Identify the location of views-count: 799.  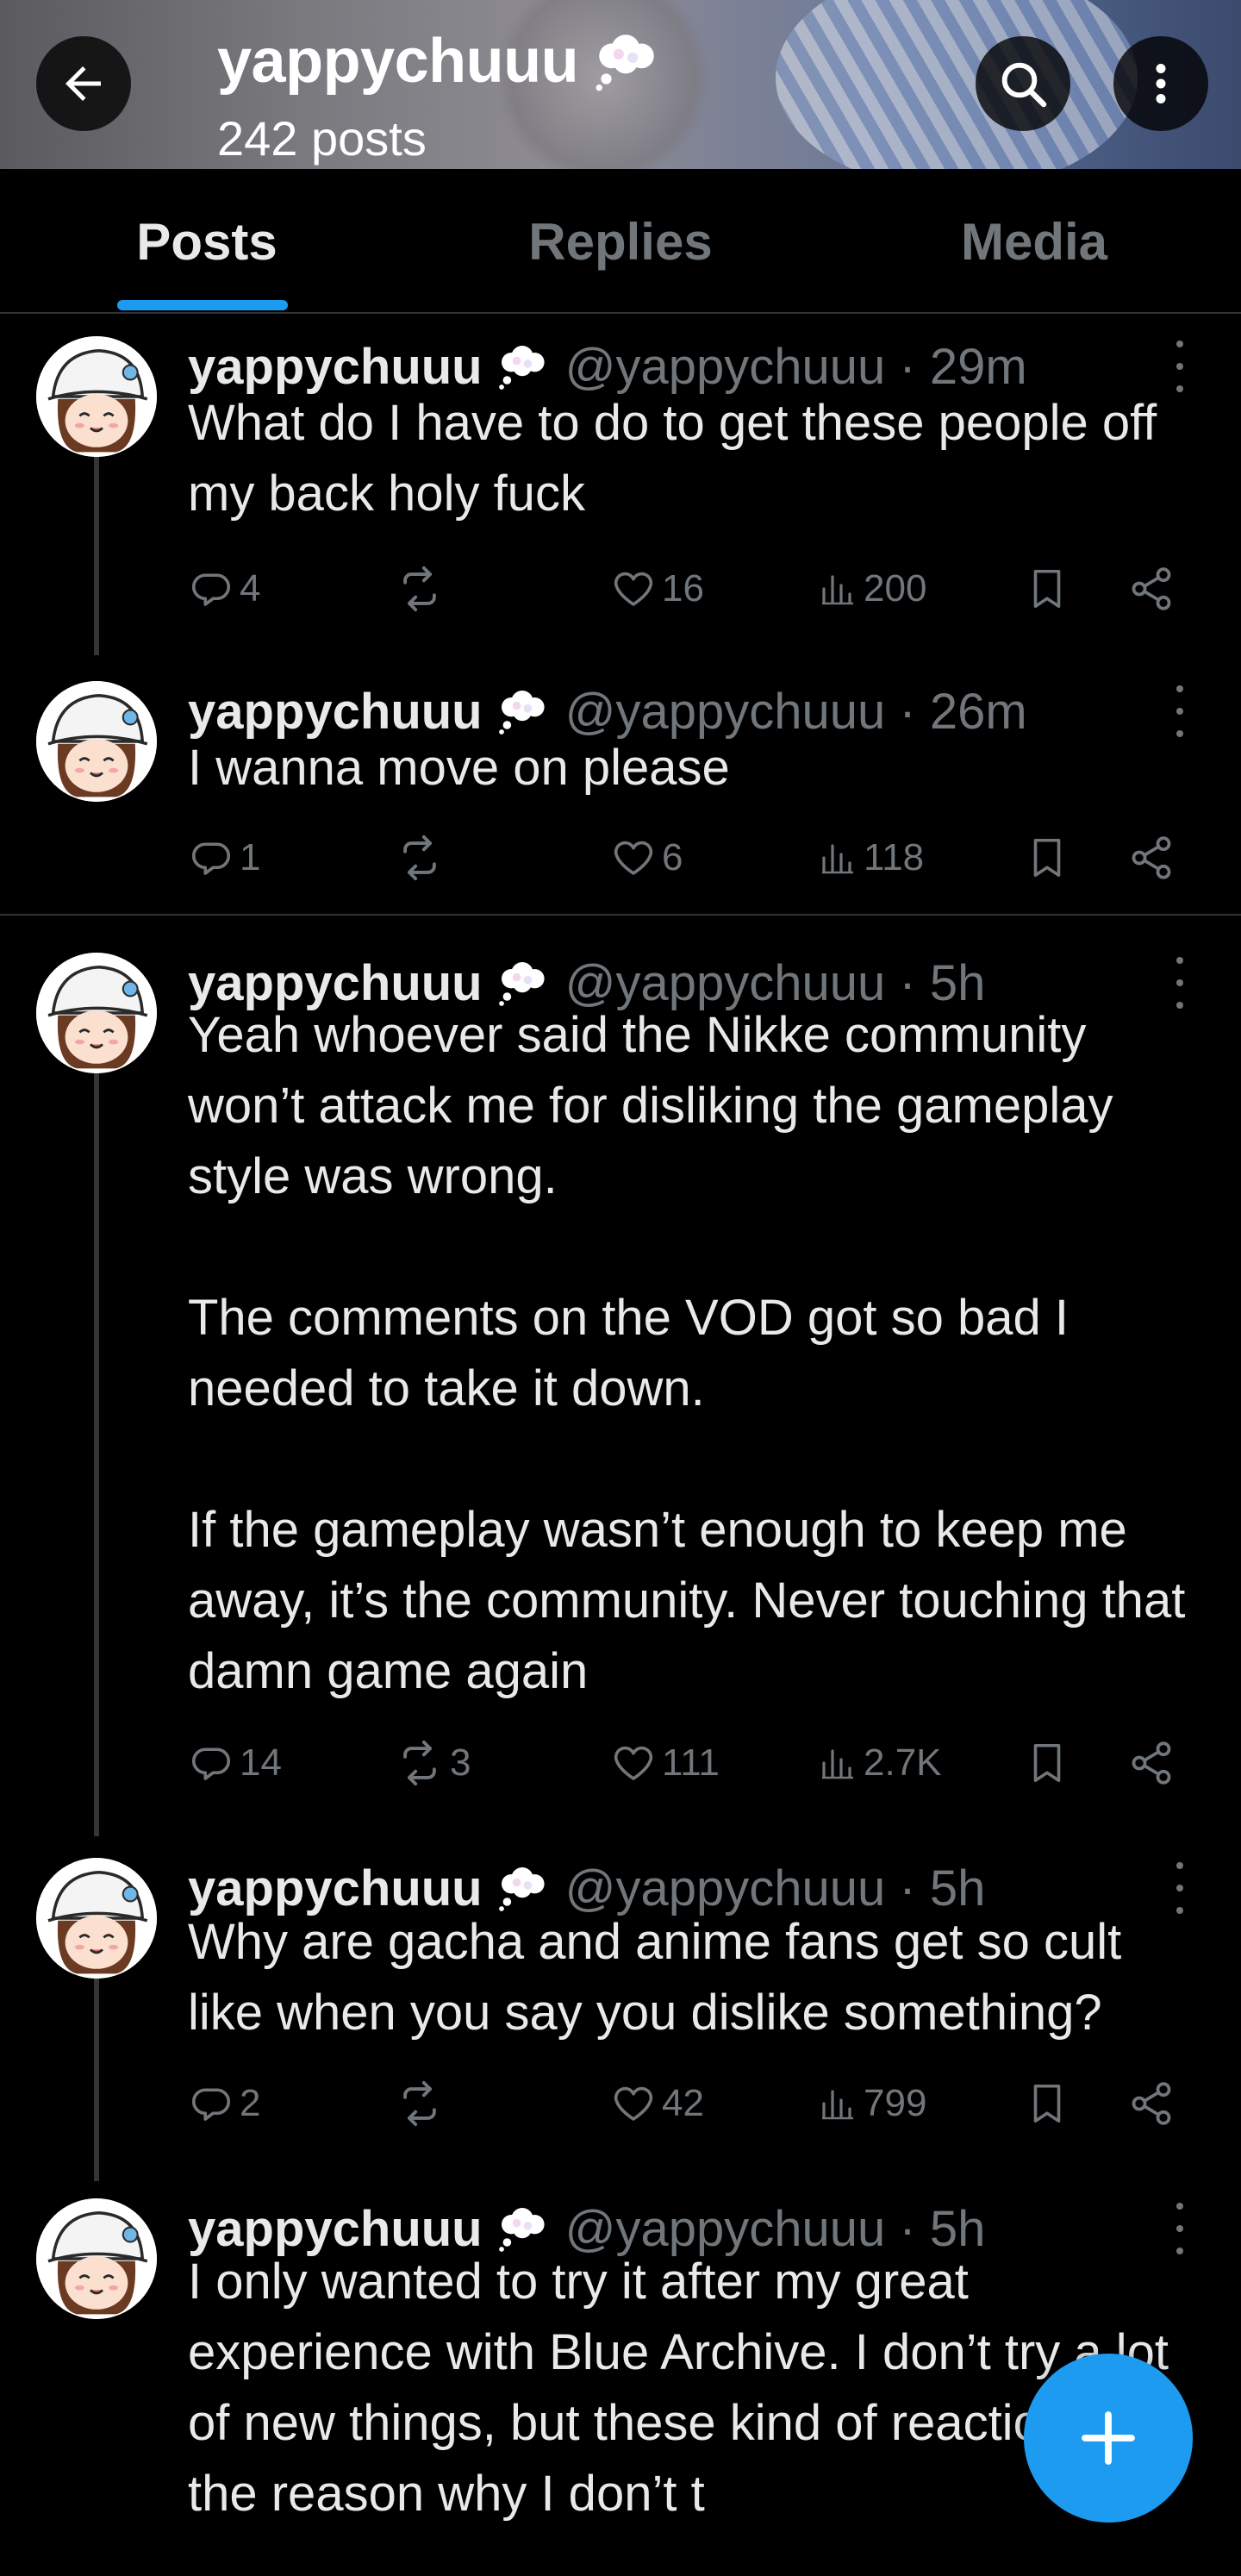
(896, 2103).